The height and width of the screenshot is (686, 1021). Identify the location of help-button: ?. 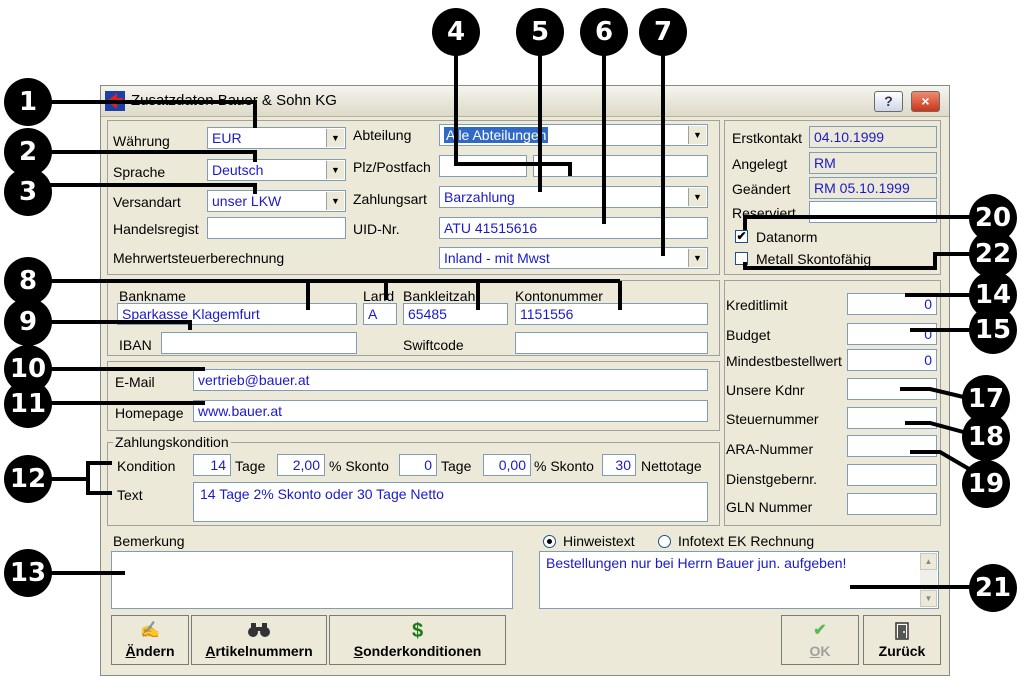
(888, 101).